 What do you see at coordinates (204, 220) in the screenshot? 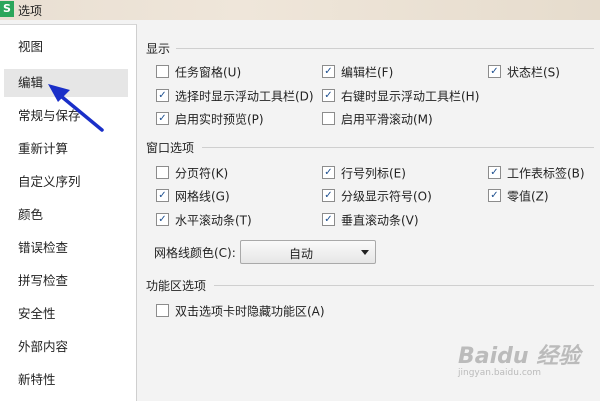
I see `option-horizontal-scrollbar: 水平滚动条(T)` at bounding box center [204, 220].